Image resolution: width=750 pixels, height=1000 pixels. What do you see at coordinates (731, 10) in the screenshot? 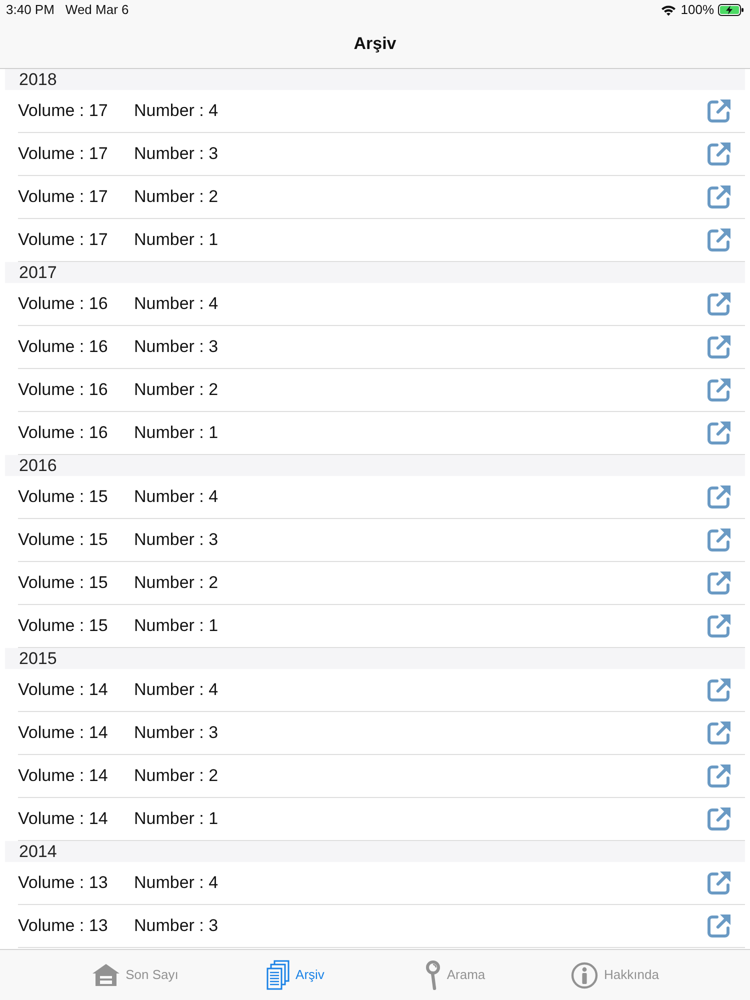
I see `battery-charging-icon` at bounding box center [731, 10].